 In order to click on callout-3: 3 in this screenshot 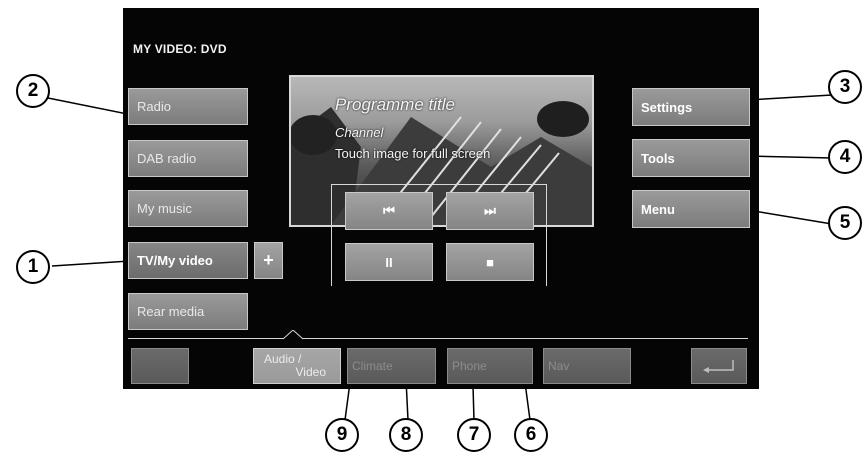, I will do `click(845, 87)`.